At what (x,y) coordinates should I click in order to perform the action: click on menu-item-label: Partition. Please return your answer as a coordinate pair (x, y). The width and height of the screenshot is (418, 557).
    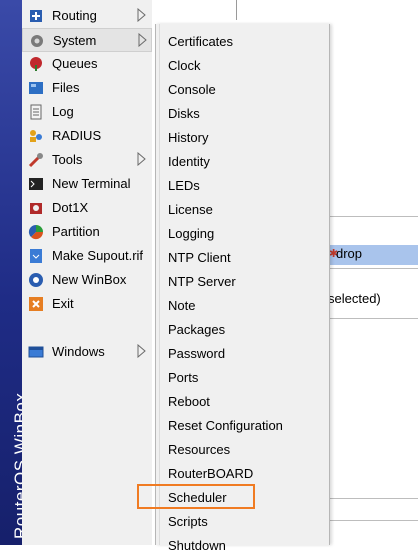
    Looking at the image, I should click on (76, 231).